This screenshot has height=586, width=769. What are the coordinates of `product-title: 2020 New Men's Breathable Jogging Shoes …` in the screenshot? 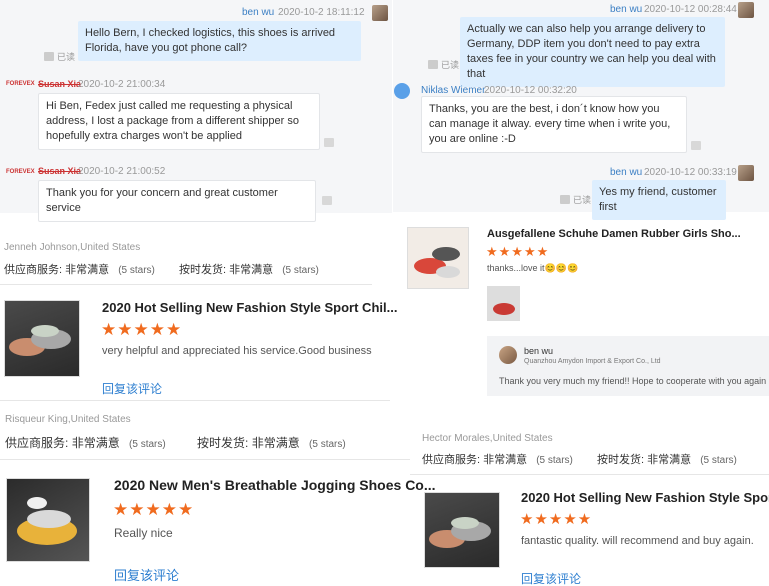 It's located at (275, 485).